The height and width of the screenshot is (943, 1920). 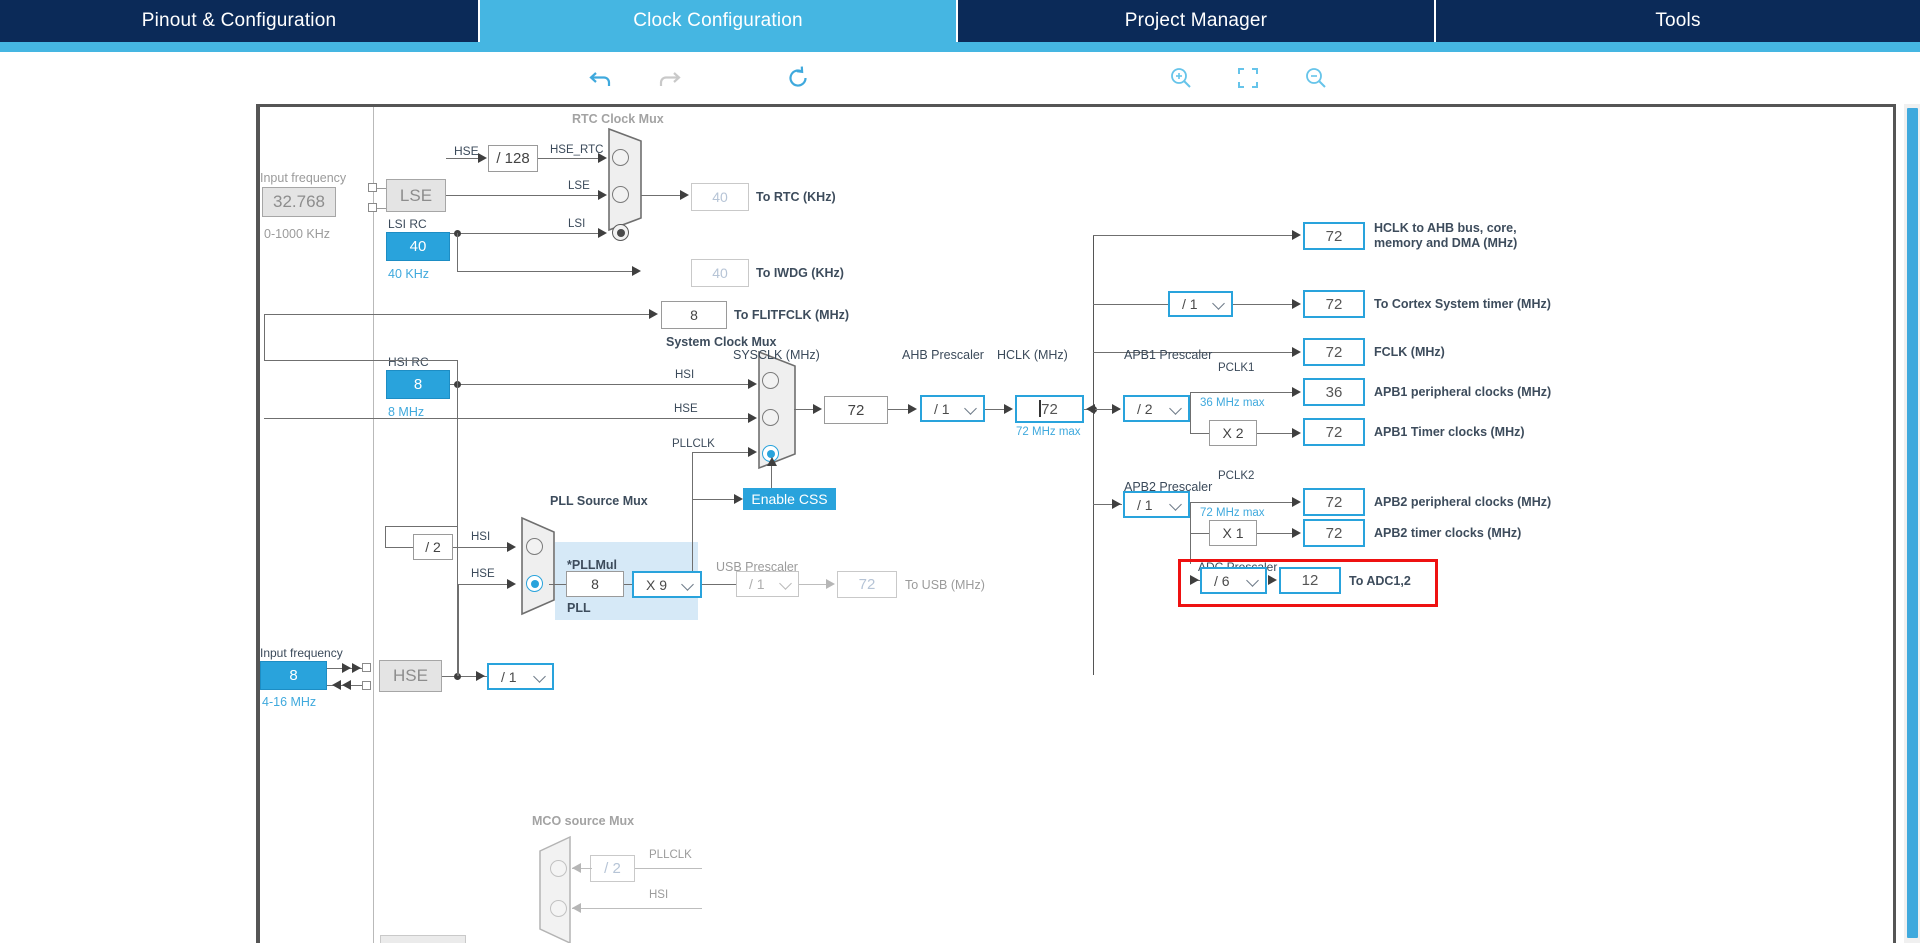 What do you see at coordinates (602, 233) in the screenshot?
I see `arrow-lsi-mux` at bounding box center [602, 233].